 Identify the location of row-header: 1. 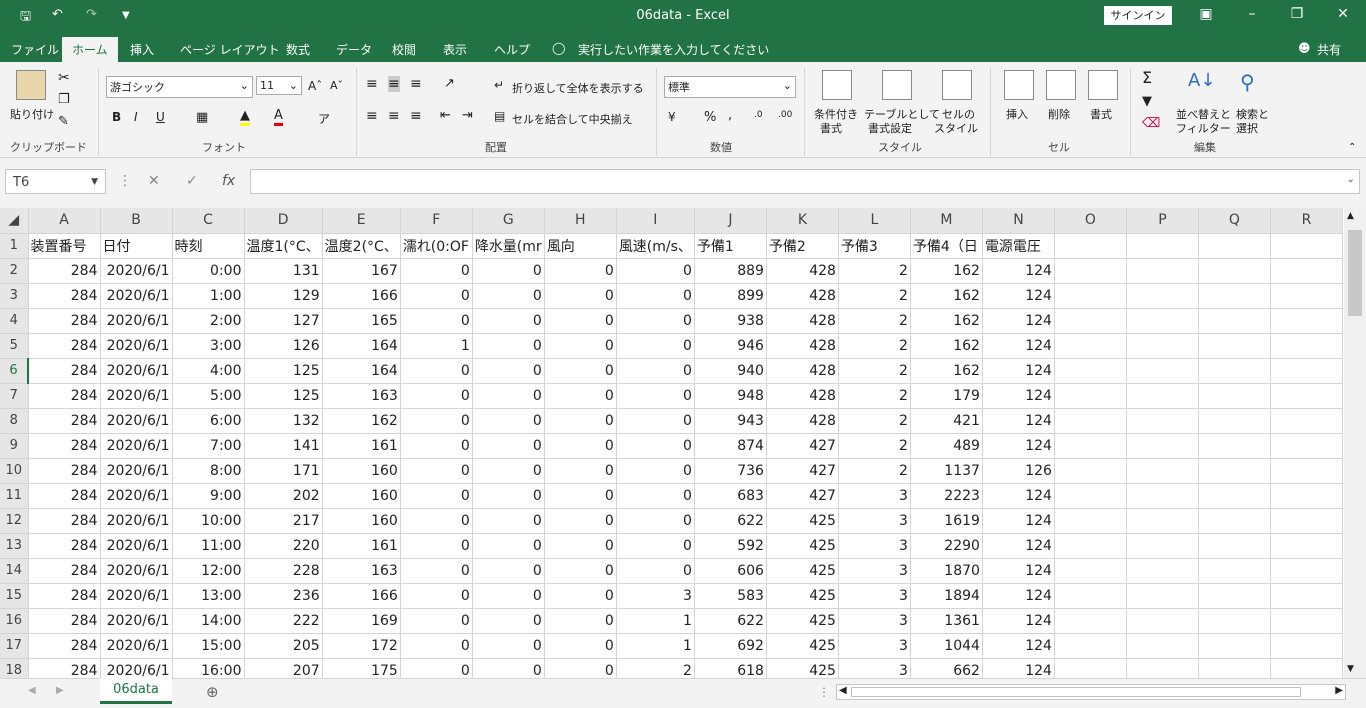
(14, 246).